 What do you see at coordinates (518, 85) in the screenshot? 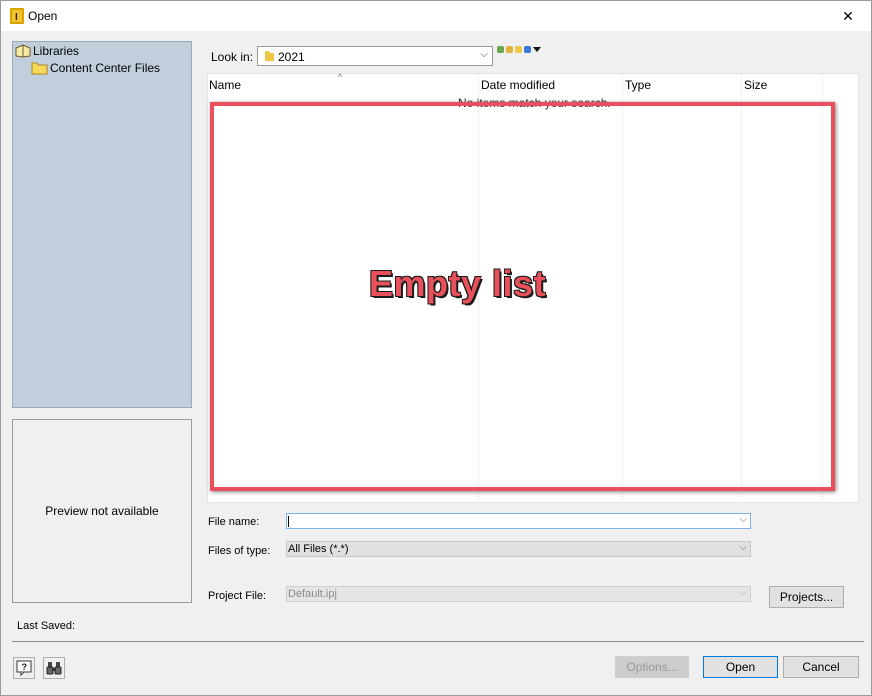
I see `column-header-date-modified: Date modified` at bounding box center [518, 85].